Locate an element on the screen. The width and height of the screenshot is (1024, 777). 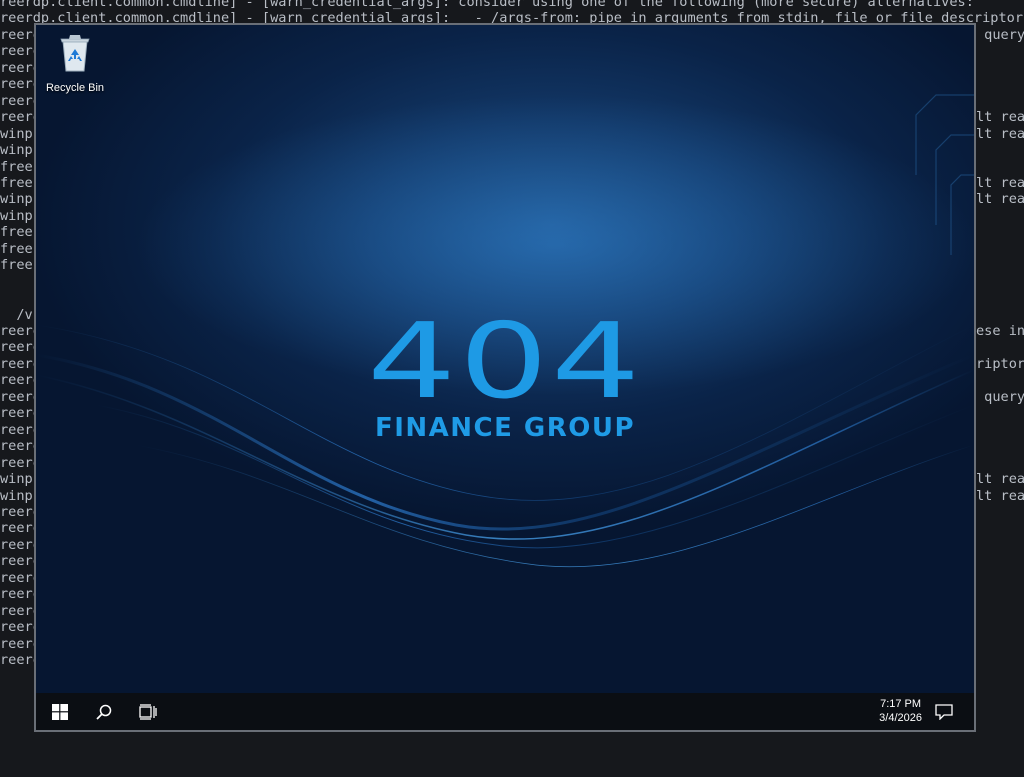
recycle-bin-icon is located at coordinates (75, 53).